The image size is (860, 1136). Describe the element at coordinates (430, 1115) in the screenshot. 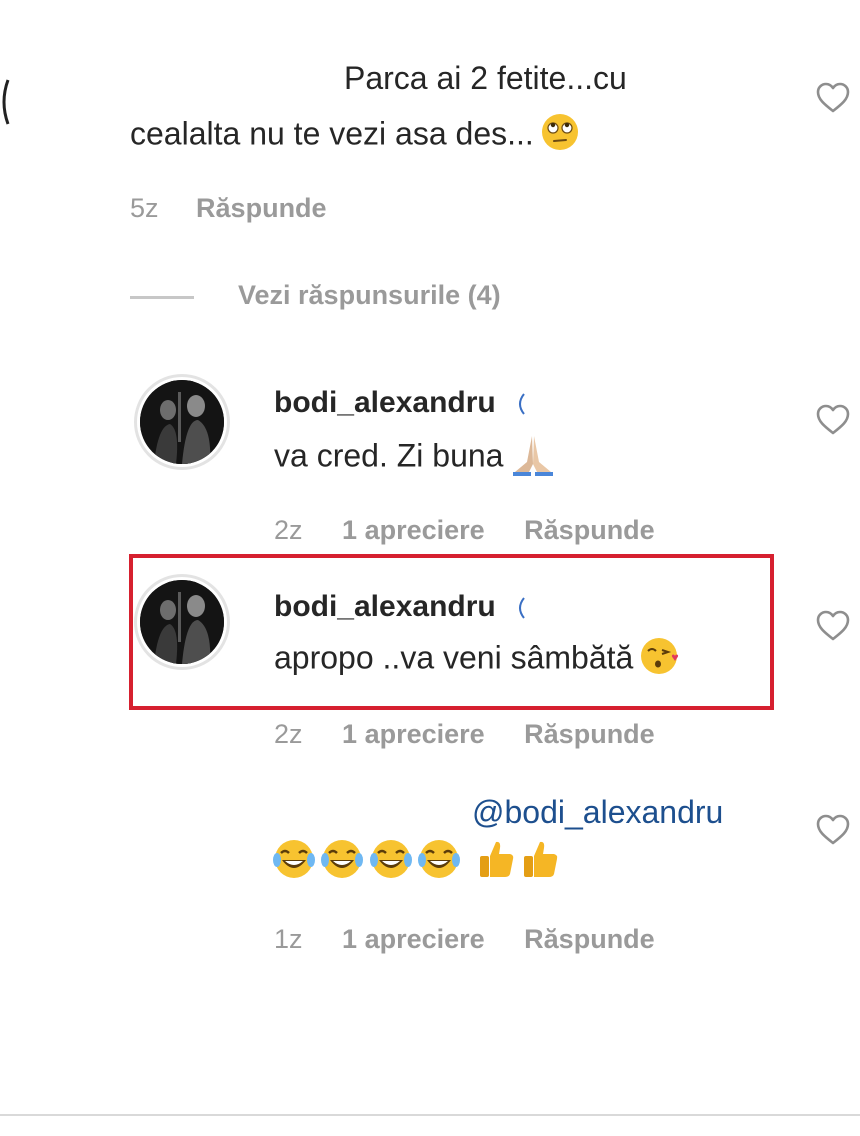

I see `bottom-divider` at that location.